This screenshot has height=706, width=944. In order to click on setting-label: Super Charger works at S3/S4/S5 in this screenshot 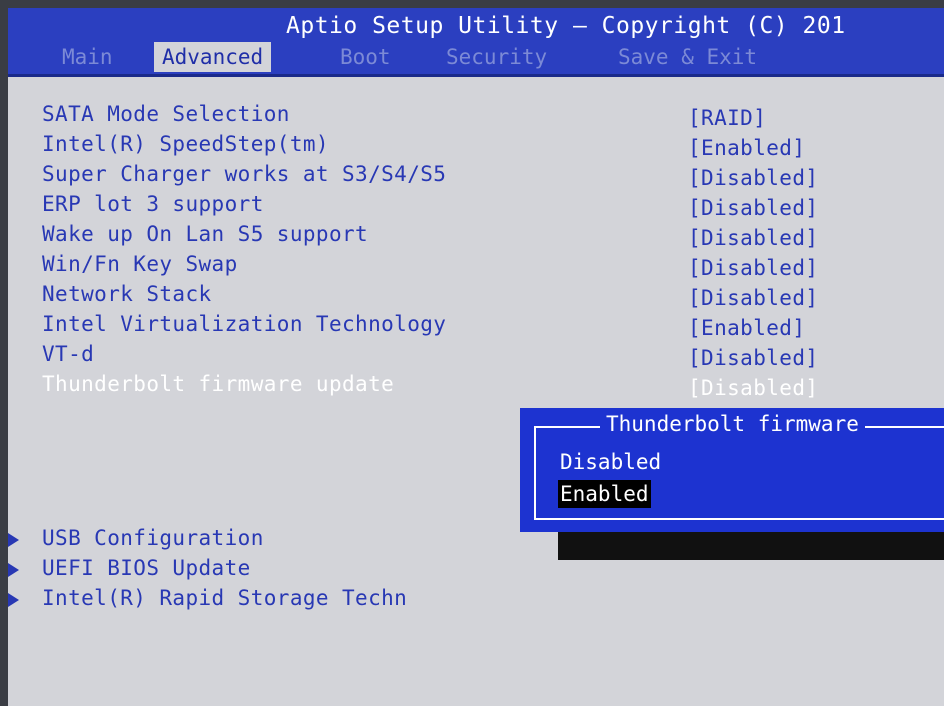, I will do `click(244, 174)`.